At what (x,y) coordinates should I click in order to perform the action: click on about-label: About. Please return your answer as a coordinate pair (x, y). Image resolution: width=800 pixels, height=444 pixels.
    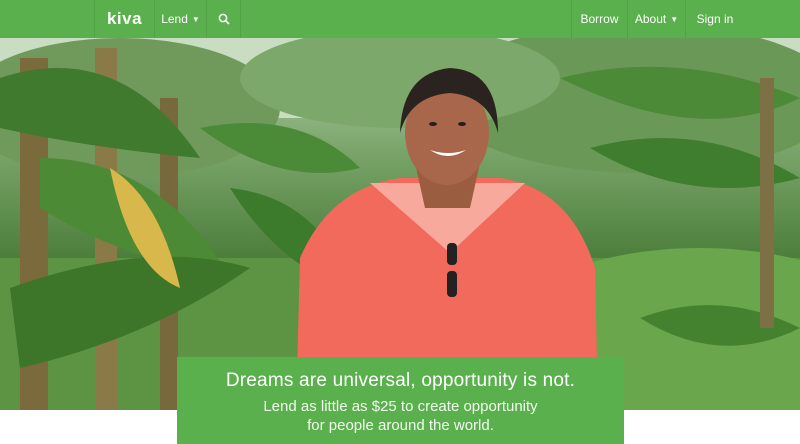
    Looking at the image, I should click on (650, 19).